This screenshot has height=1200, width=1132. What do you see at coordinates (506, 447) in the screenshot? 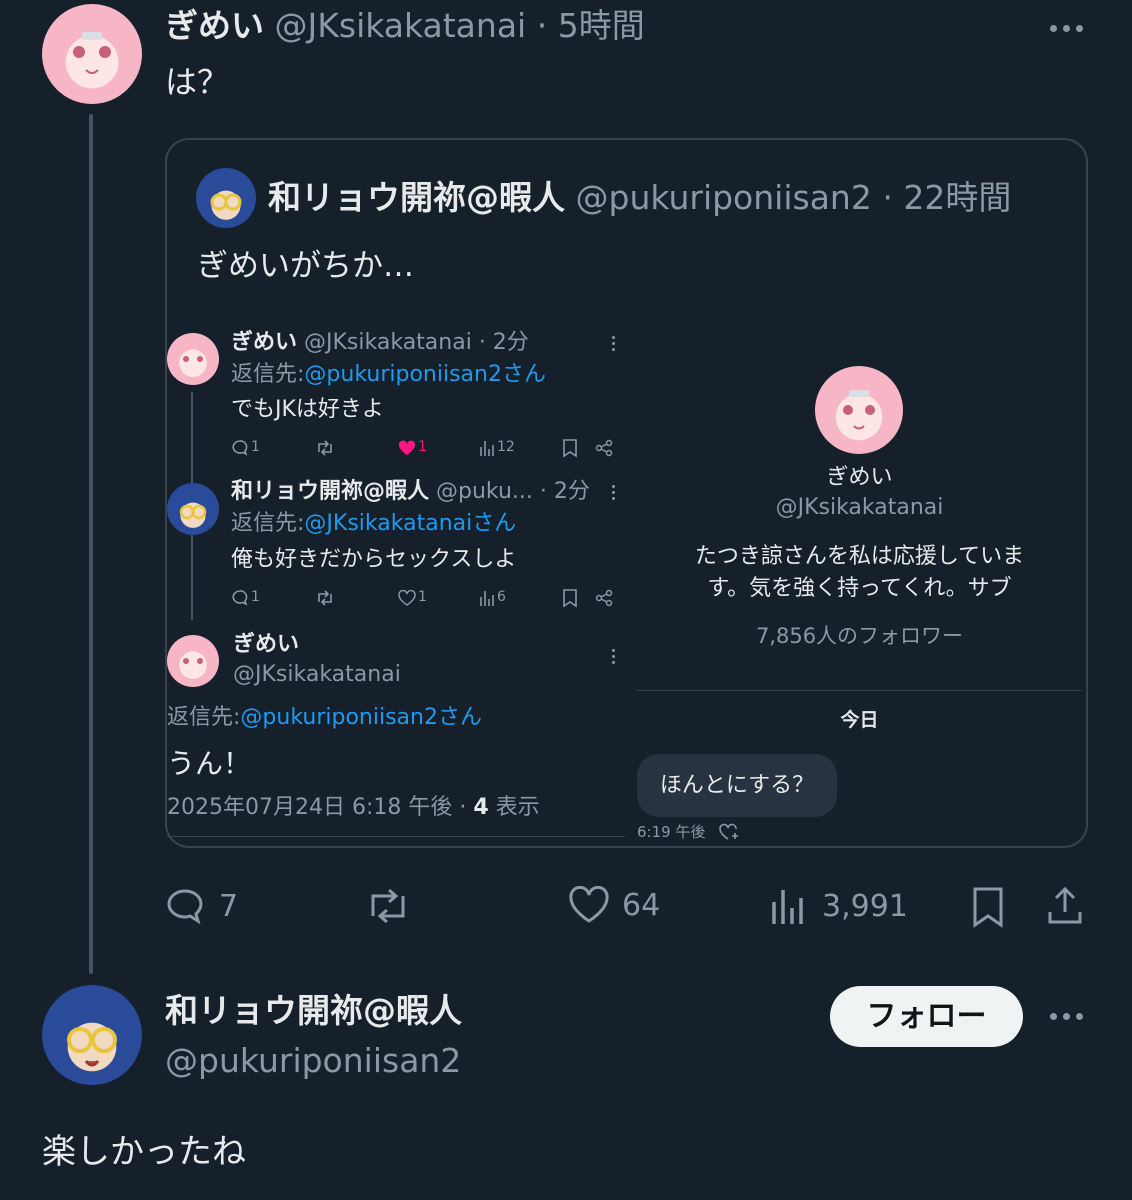
I see `views-count: 12` at bounding box center [506, 447].